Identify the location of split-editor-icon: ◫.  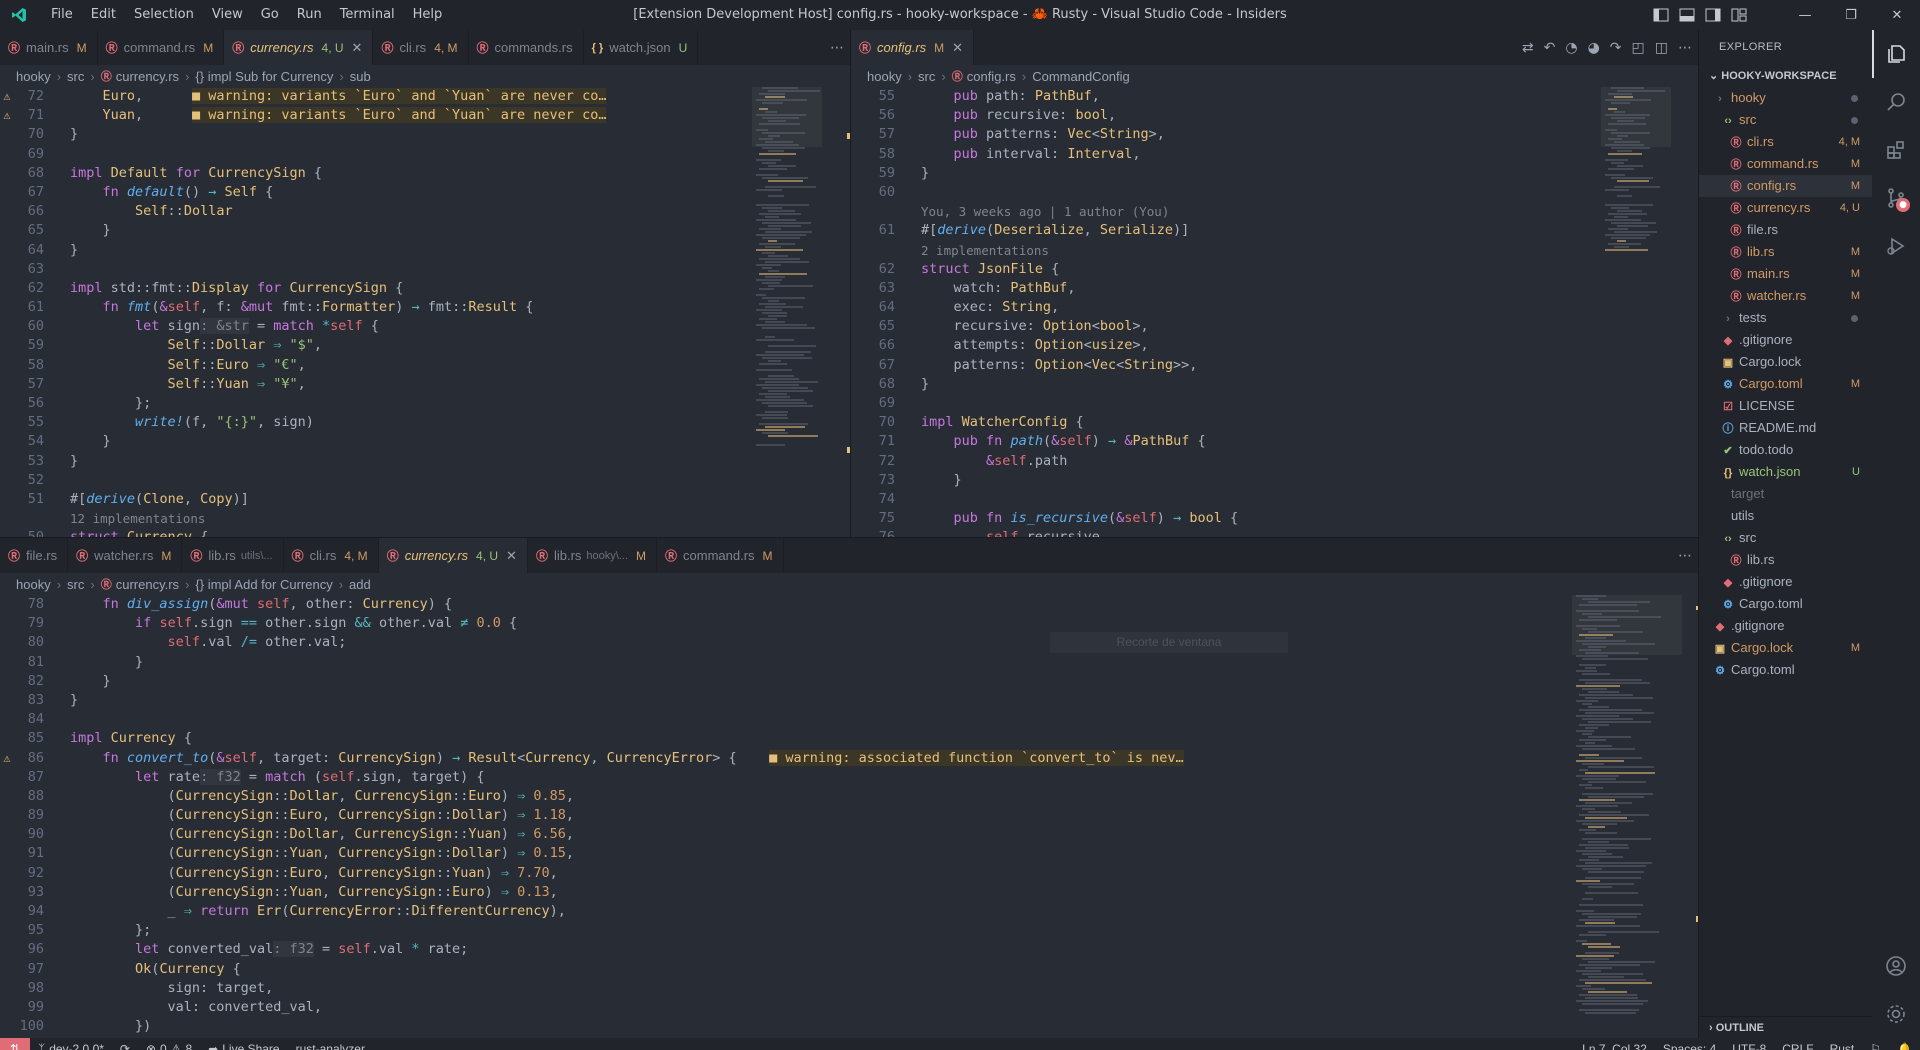
(1661, 48).